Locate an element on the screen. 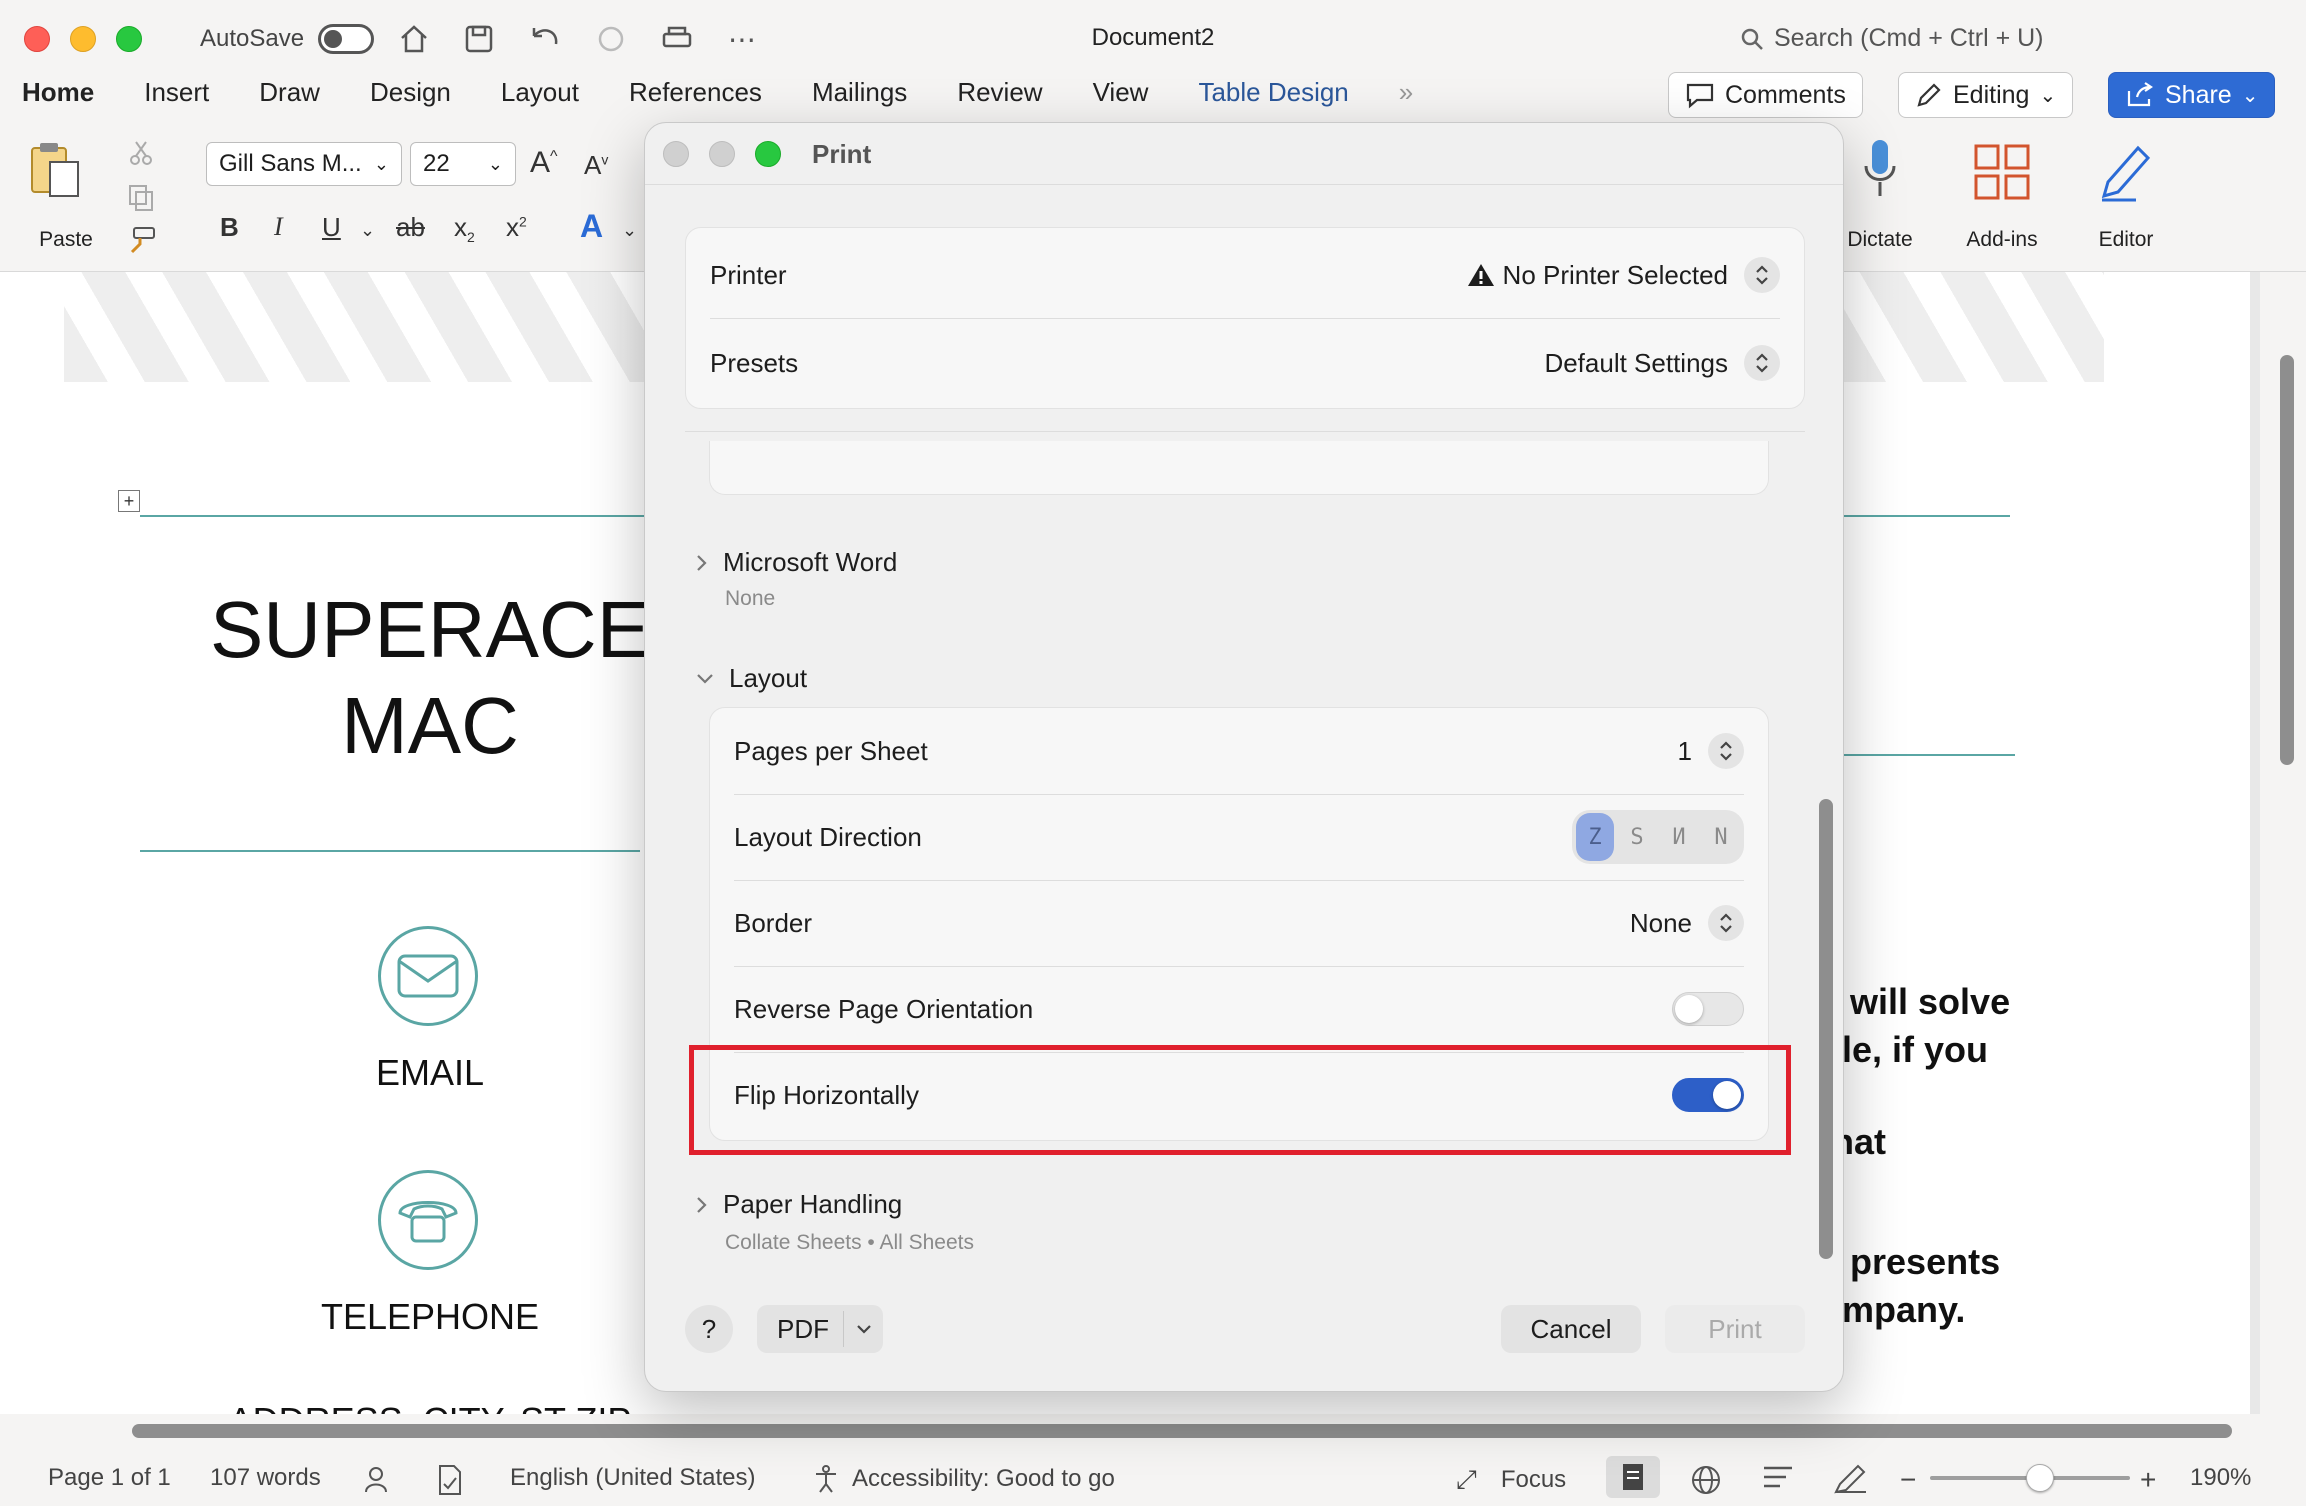 The height and width of the screenshot is (1506, 2306). focus-button: ⤢ Focus is located at coordinates (1511, 1480).